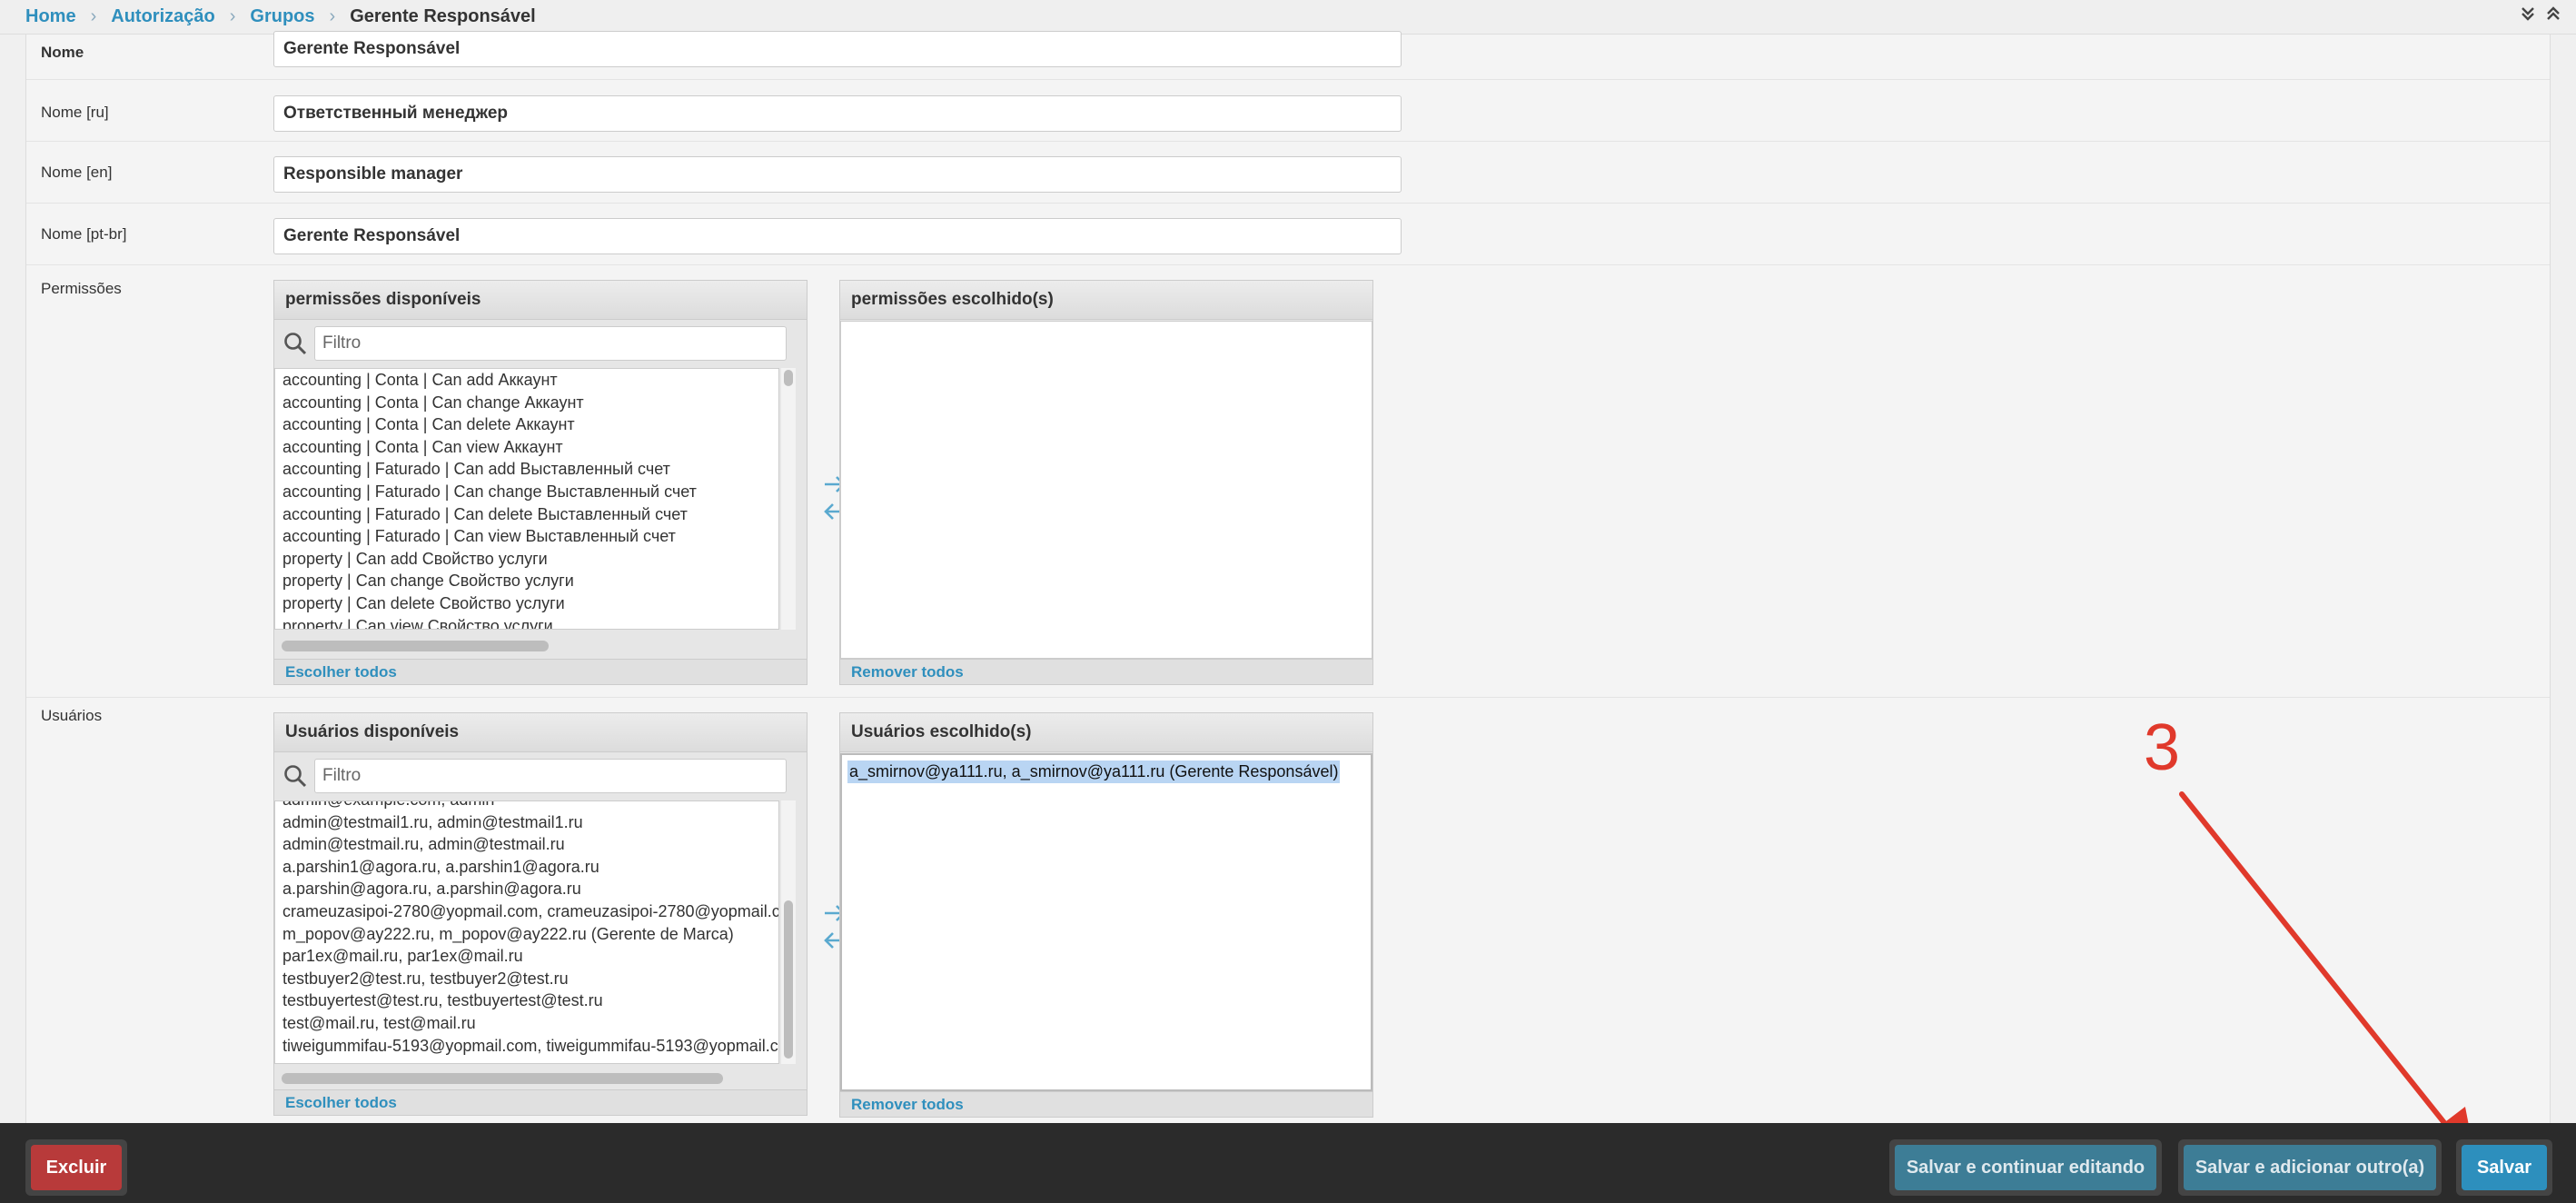 This screenshot has width=2576, height=1203. Describe the element at coordinates (526, 979) in the screenshot. I see `list-item: testbuyer2@test.ru, testbuyer2@test.ru` at that location.